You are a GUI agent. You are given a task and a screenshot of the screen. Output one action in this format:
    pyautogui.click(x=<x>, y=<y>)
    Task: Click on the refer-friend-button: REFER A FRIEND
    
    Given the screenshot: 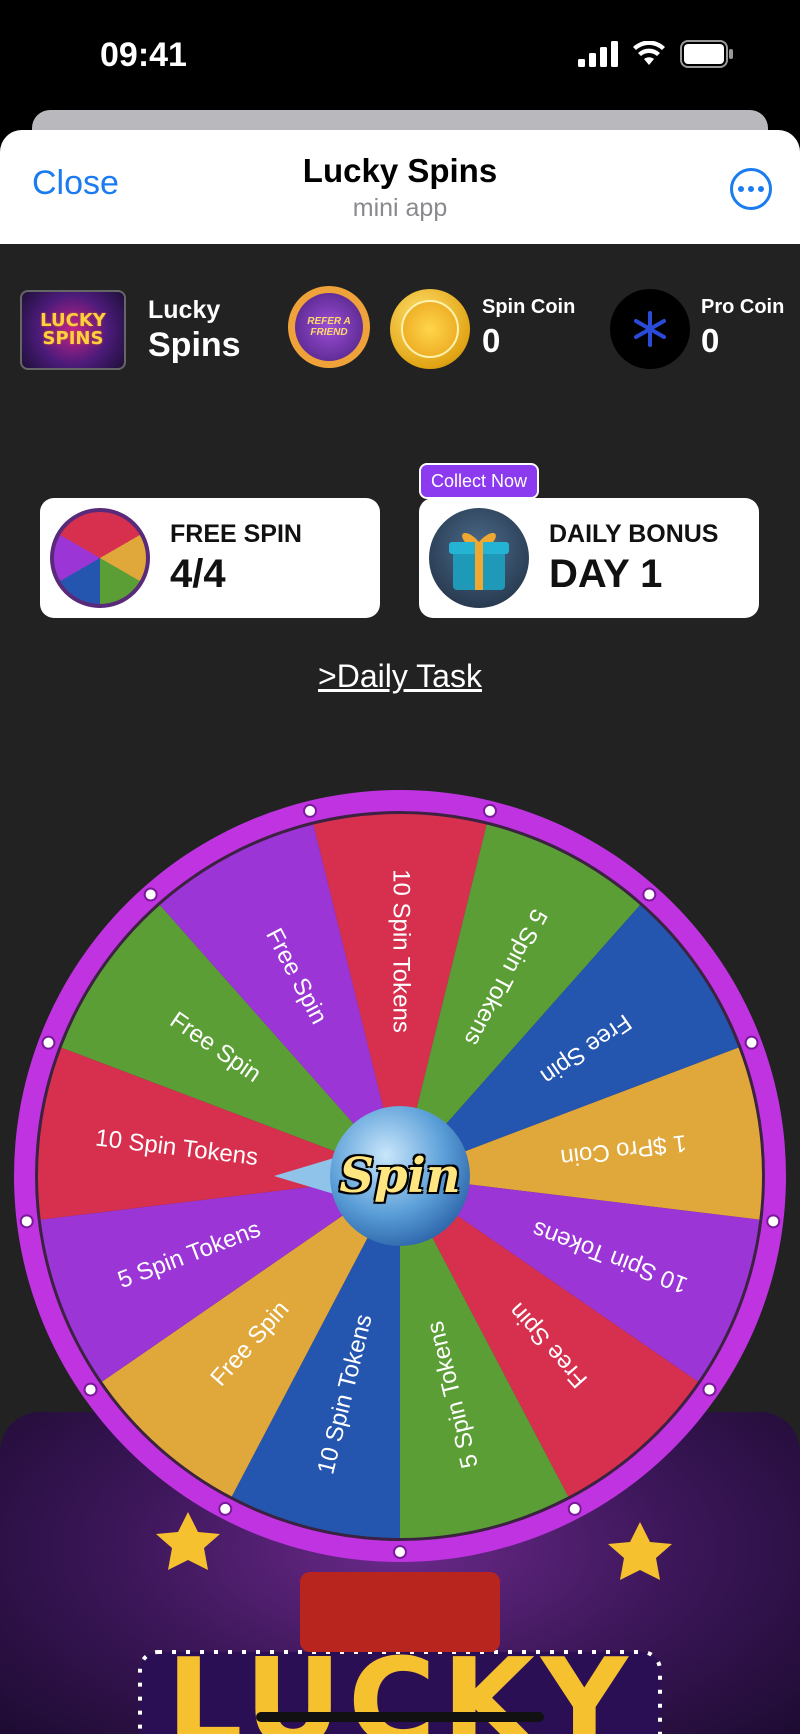 What is the action you would take?
    pyautogui.click(x=329, y=327)
    